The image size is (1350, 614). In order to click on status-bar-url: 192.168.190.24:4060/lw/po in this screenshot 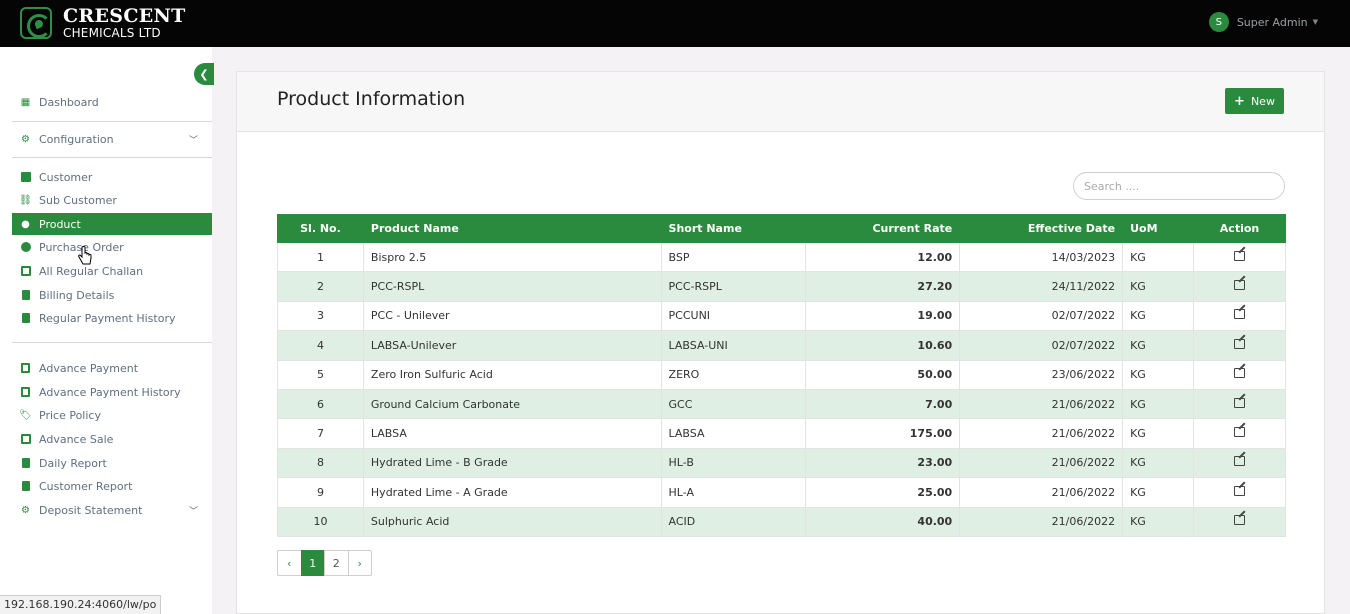, I will do `click(81, 604)`.